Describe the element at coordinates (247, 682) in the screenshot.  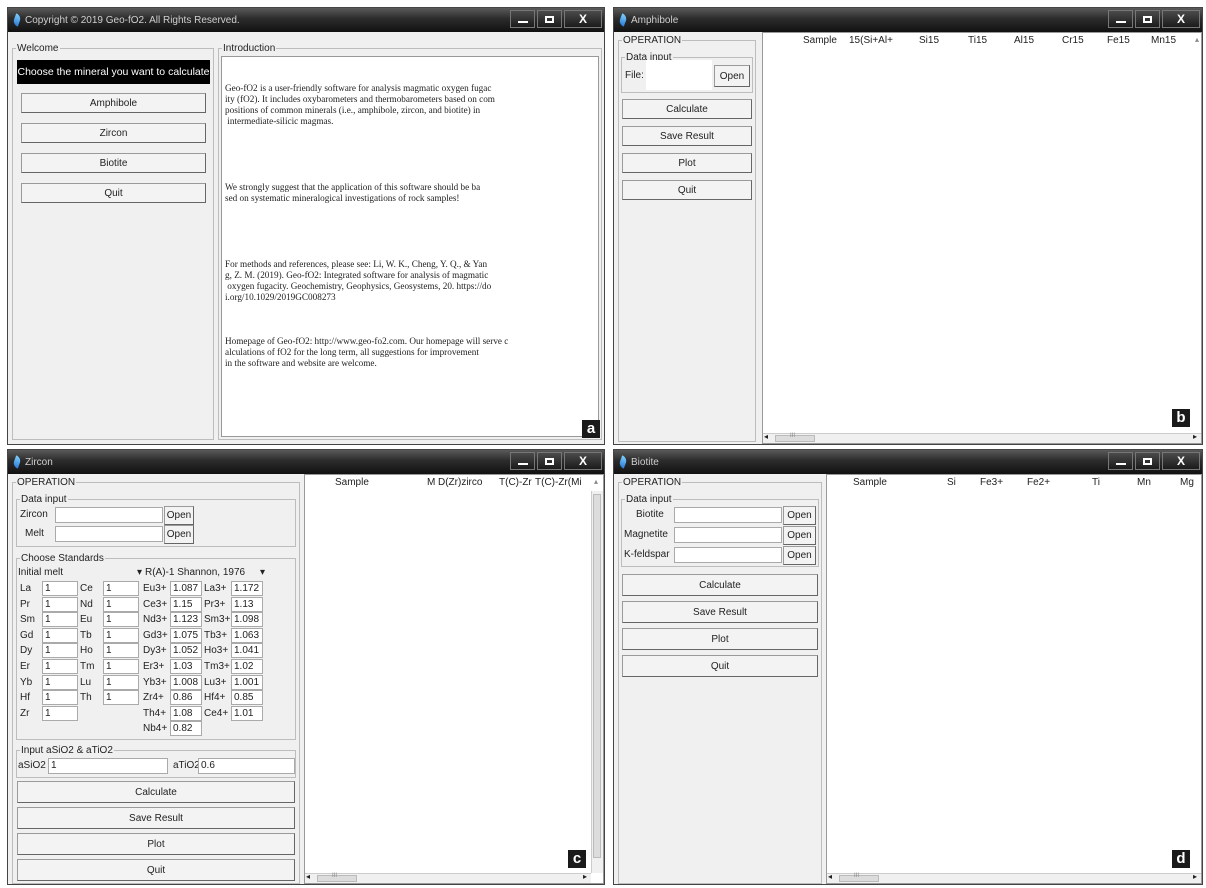
I see `standard-value-input: 1.001` at that location.